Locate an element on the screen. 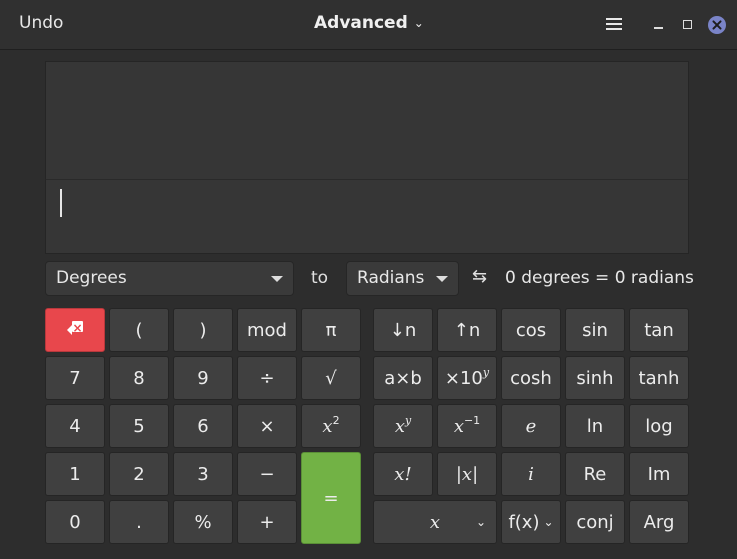 The image size is (737, 559). percent-button: % is located at coordinates (203, 522).